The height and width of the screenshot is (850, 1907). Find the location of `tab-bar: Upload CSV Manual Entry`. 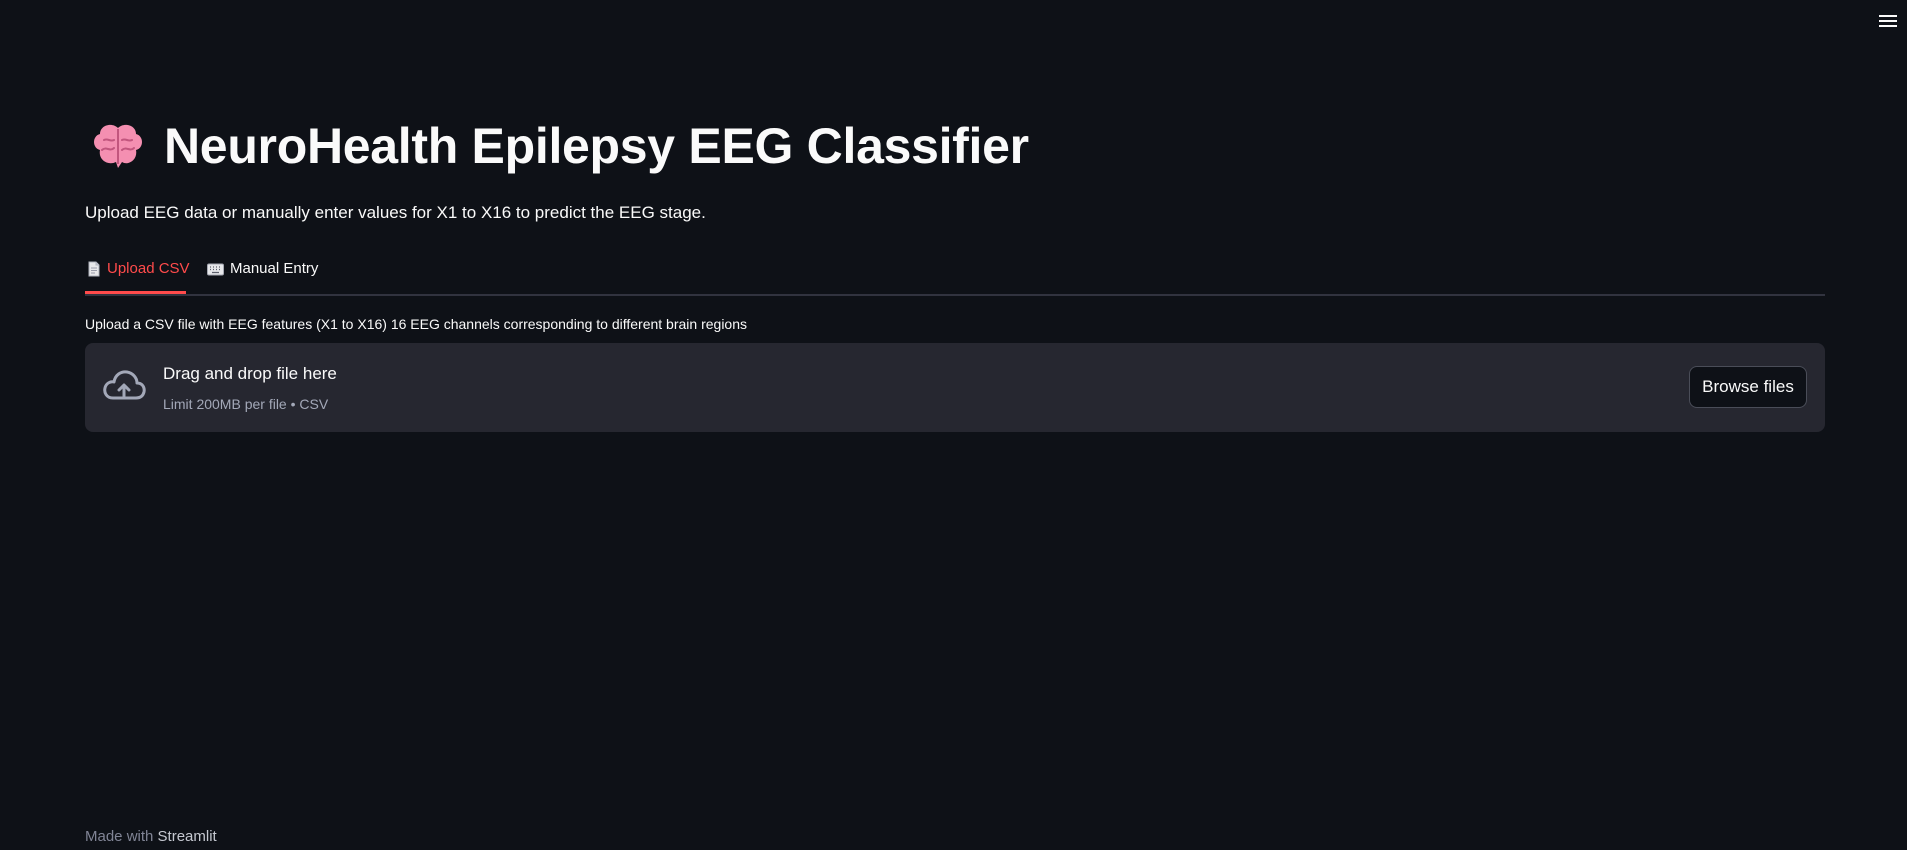

tab-bar: Upload CSV Manual Entry is located at coordinates (955, 275).